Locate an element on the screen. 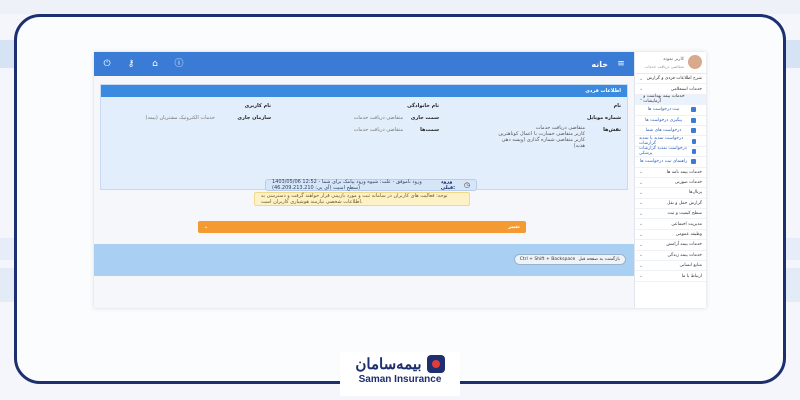 Image resolution: width=800 pixels, height=400 pixels. roles-label: نقش‌ها is located at coordinates (612, 130).